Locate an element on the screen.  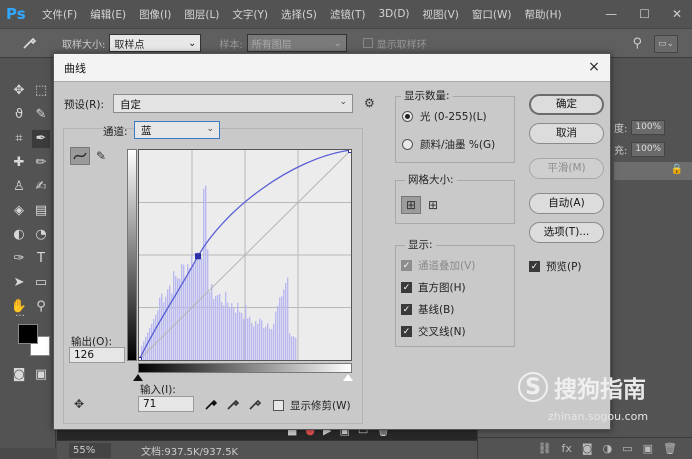
gradient-tool-icon: ▤ is located at coordinates (41, 211).